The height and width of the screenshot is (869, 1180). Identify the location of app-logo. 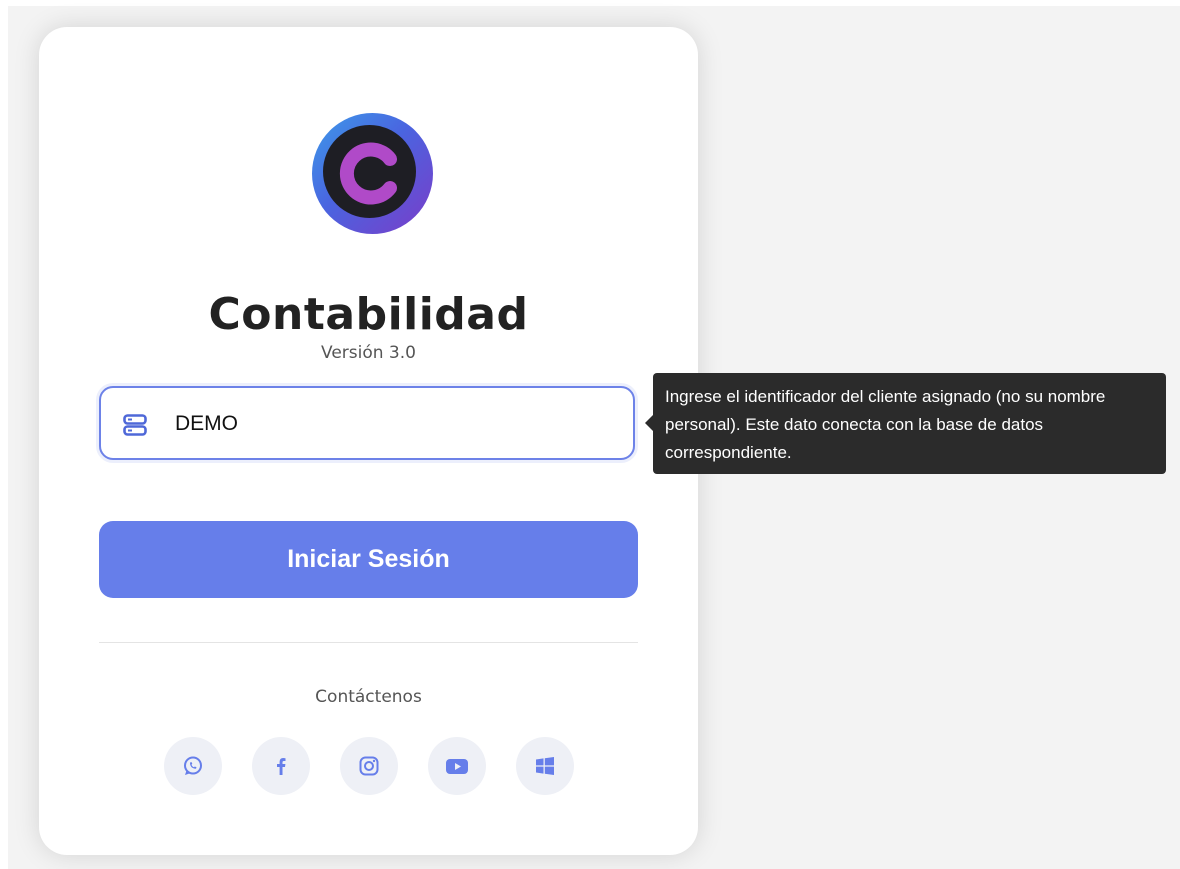
(372, 173).